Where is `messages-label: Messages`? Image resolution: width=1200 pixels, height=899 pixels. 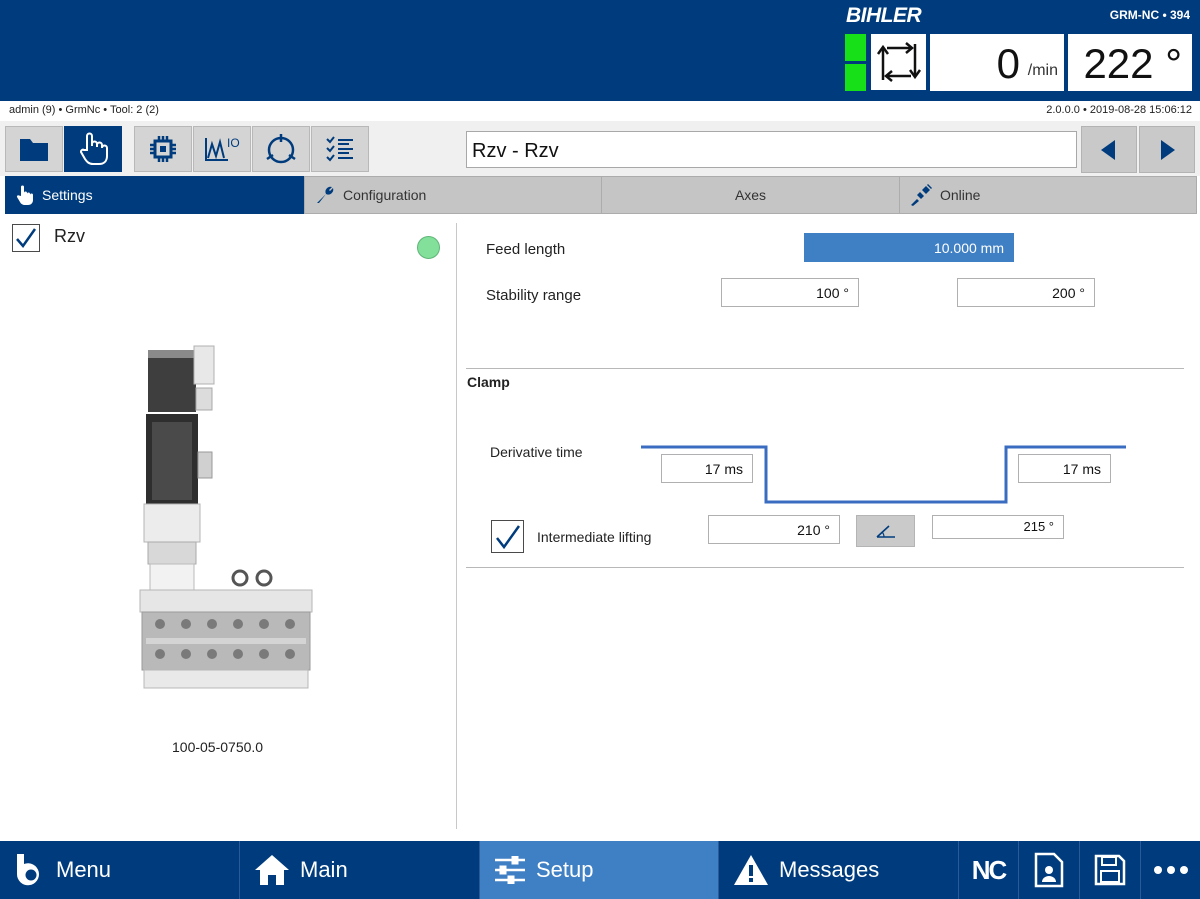
messages-label: Messages is located at coordinates (829, 869).